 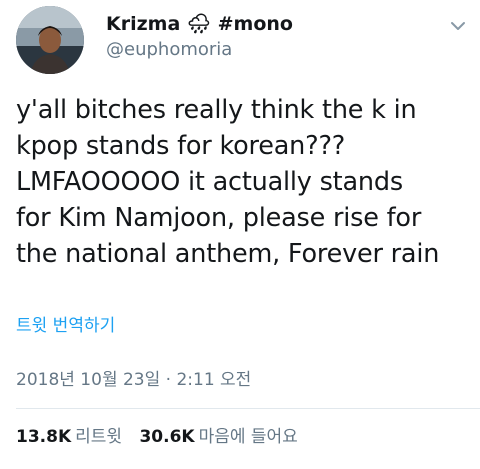 I want to click on display-name: Krizma 🌧 #mono, so click(x=199, y=24).